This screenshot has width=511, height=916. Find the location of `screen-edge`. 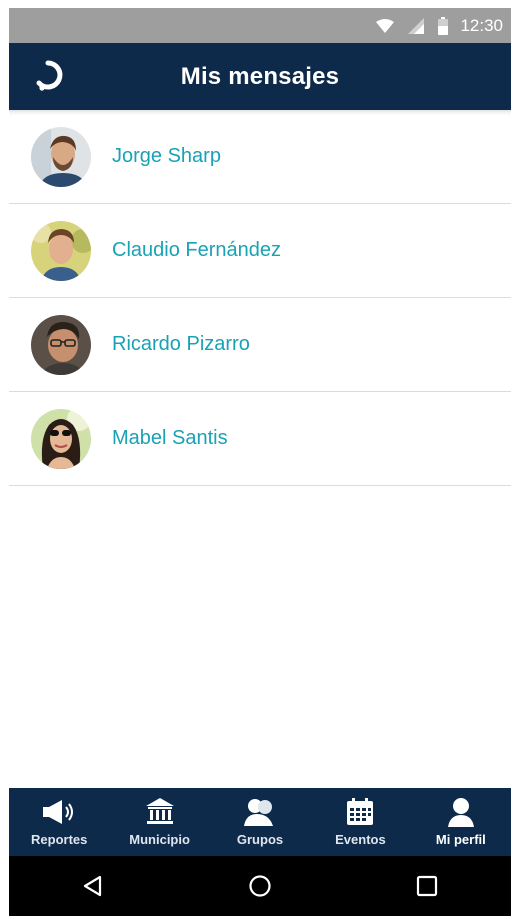

screen-edge is located at coordinates (4, 458).